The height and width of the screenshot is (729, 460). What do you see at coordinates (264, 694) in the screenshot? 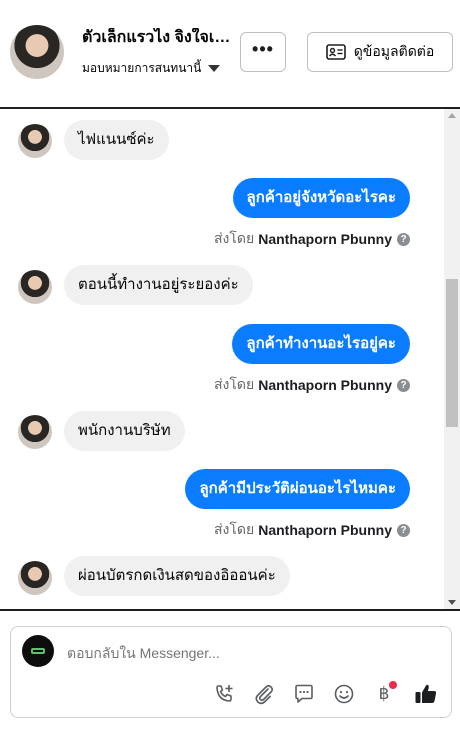
I see `paperclip-icon` at bounding box center [264, 694].